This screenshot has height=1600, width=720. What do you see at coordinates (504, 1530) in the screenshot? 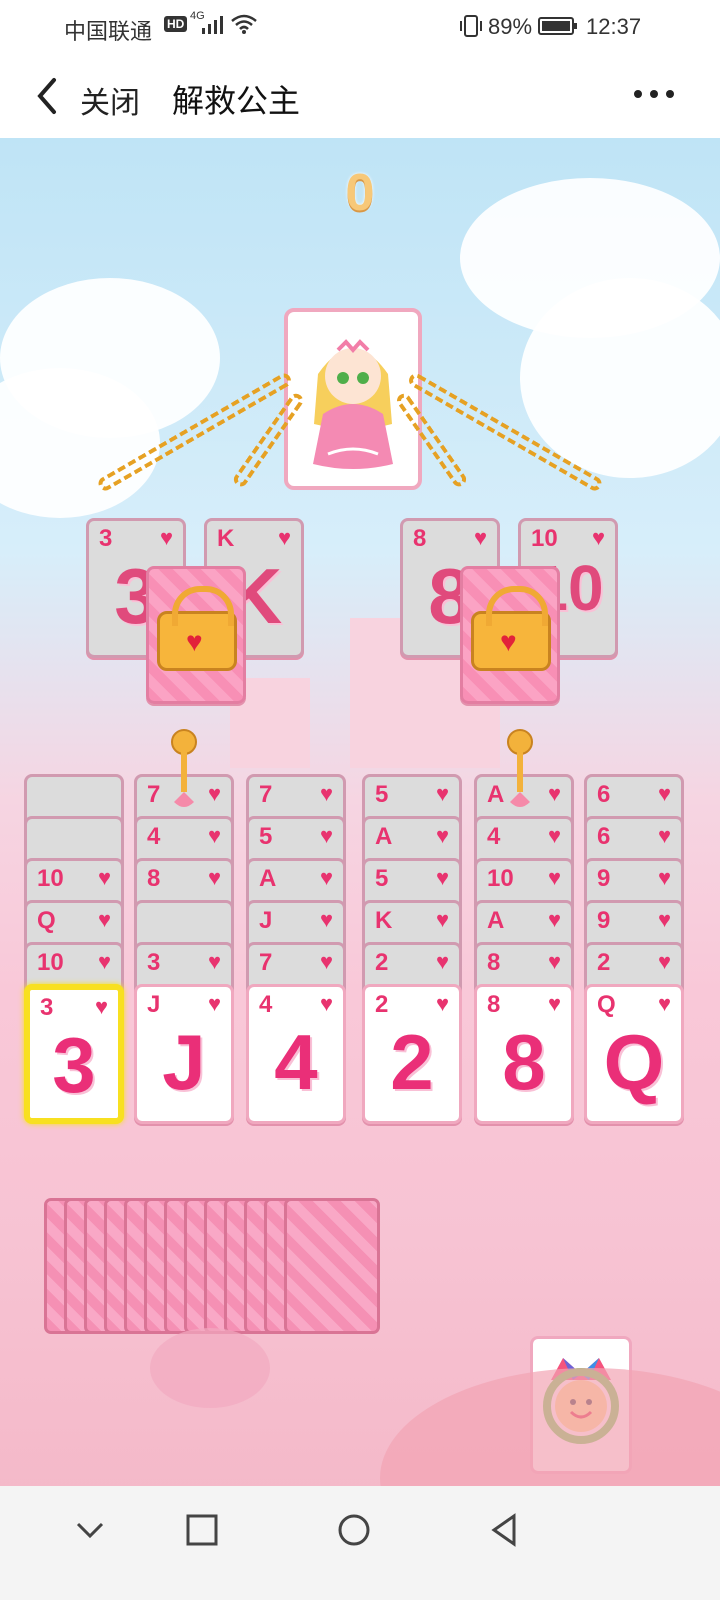
I see `back-nav-icon` at bounding box center [504, 1530].